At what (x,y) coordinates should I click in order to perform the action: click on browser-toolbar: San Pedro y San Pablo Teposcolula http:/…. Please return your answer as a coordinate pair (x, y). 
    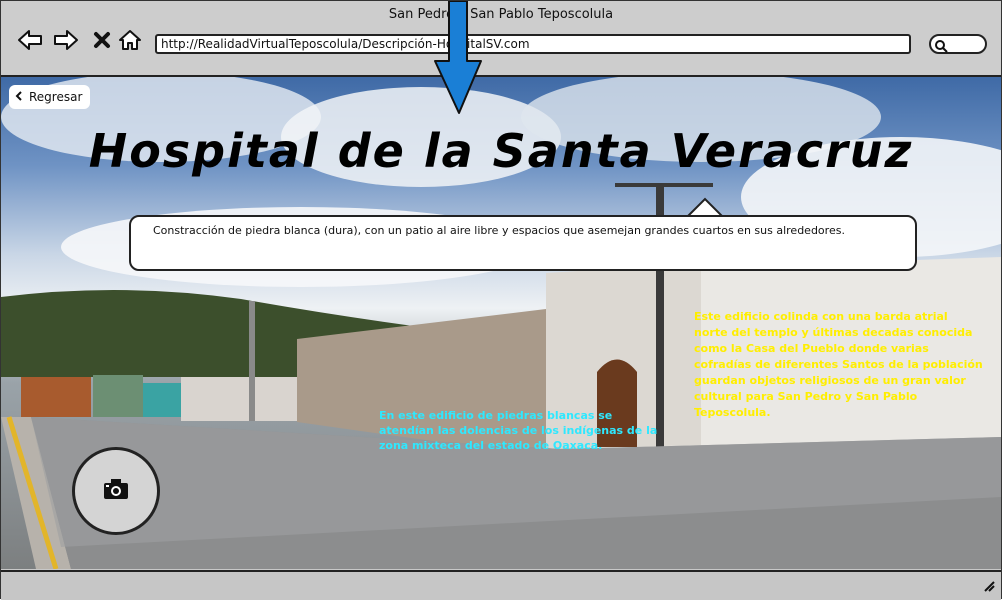
    Looking at the image, I should click on (501, 39).